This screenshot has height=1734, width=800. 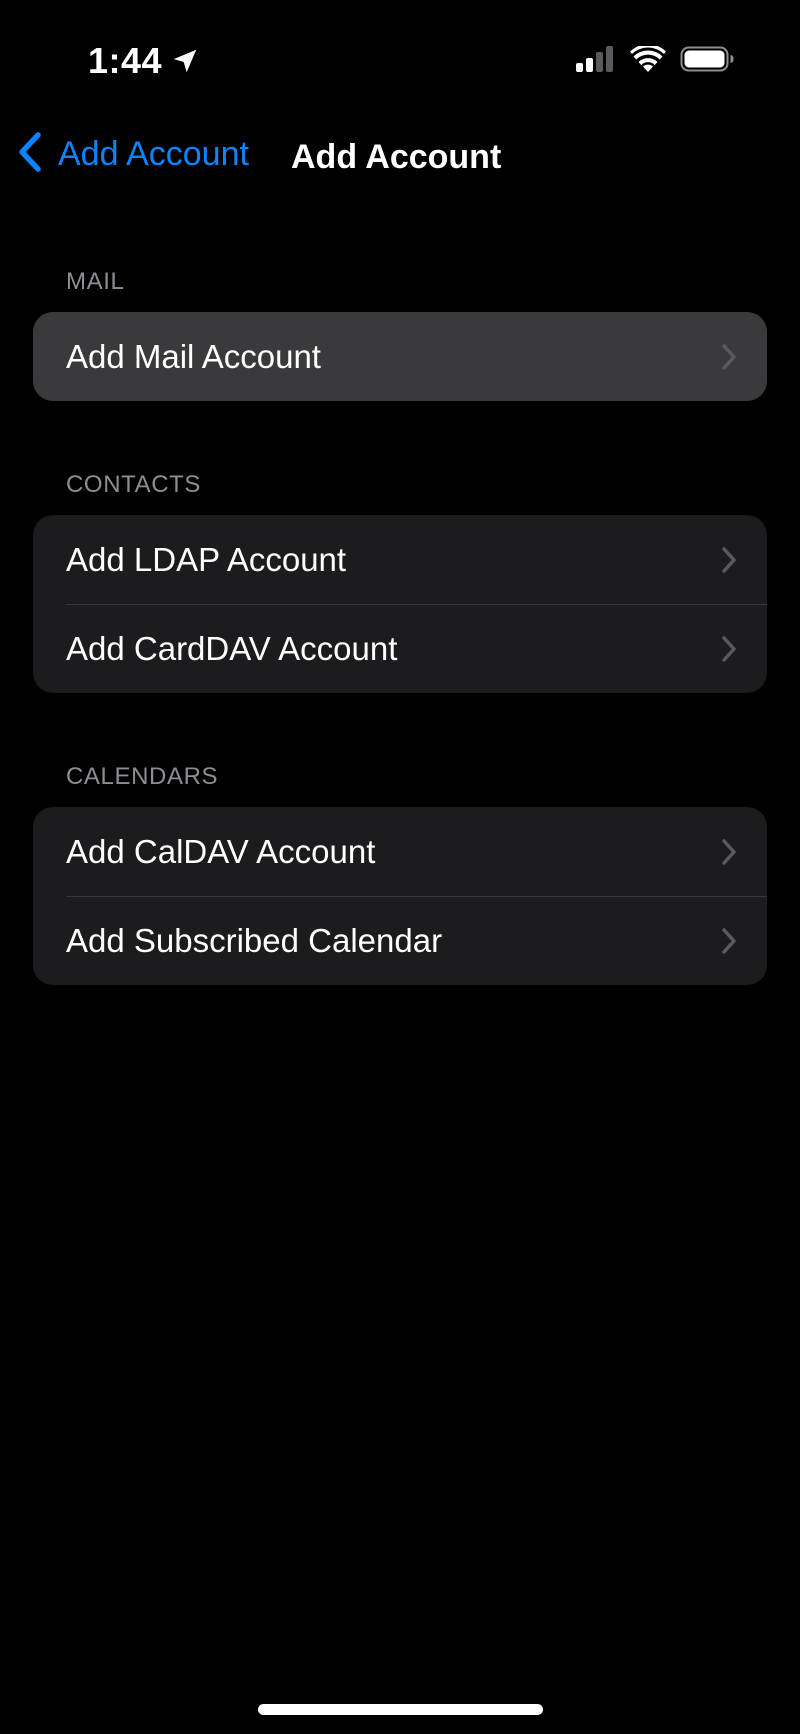 I want to click on row-label: Add Mail Account, so click(x=193, y=356).